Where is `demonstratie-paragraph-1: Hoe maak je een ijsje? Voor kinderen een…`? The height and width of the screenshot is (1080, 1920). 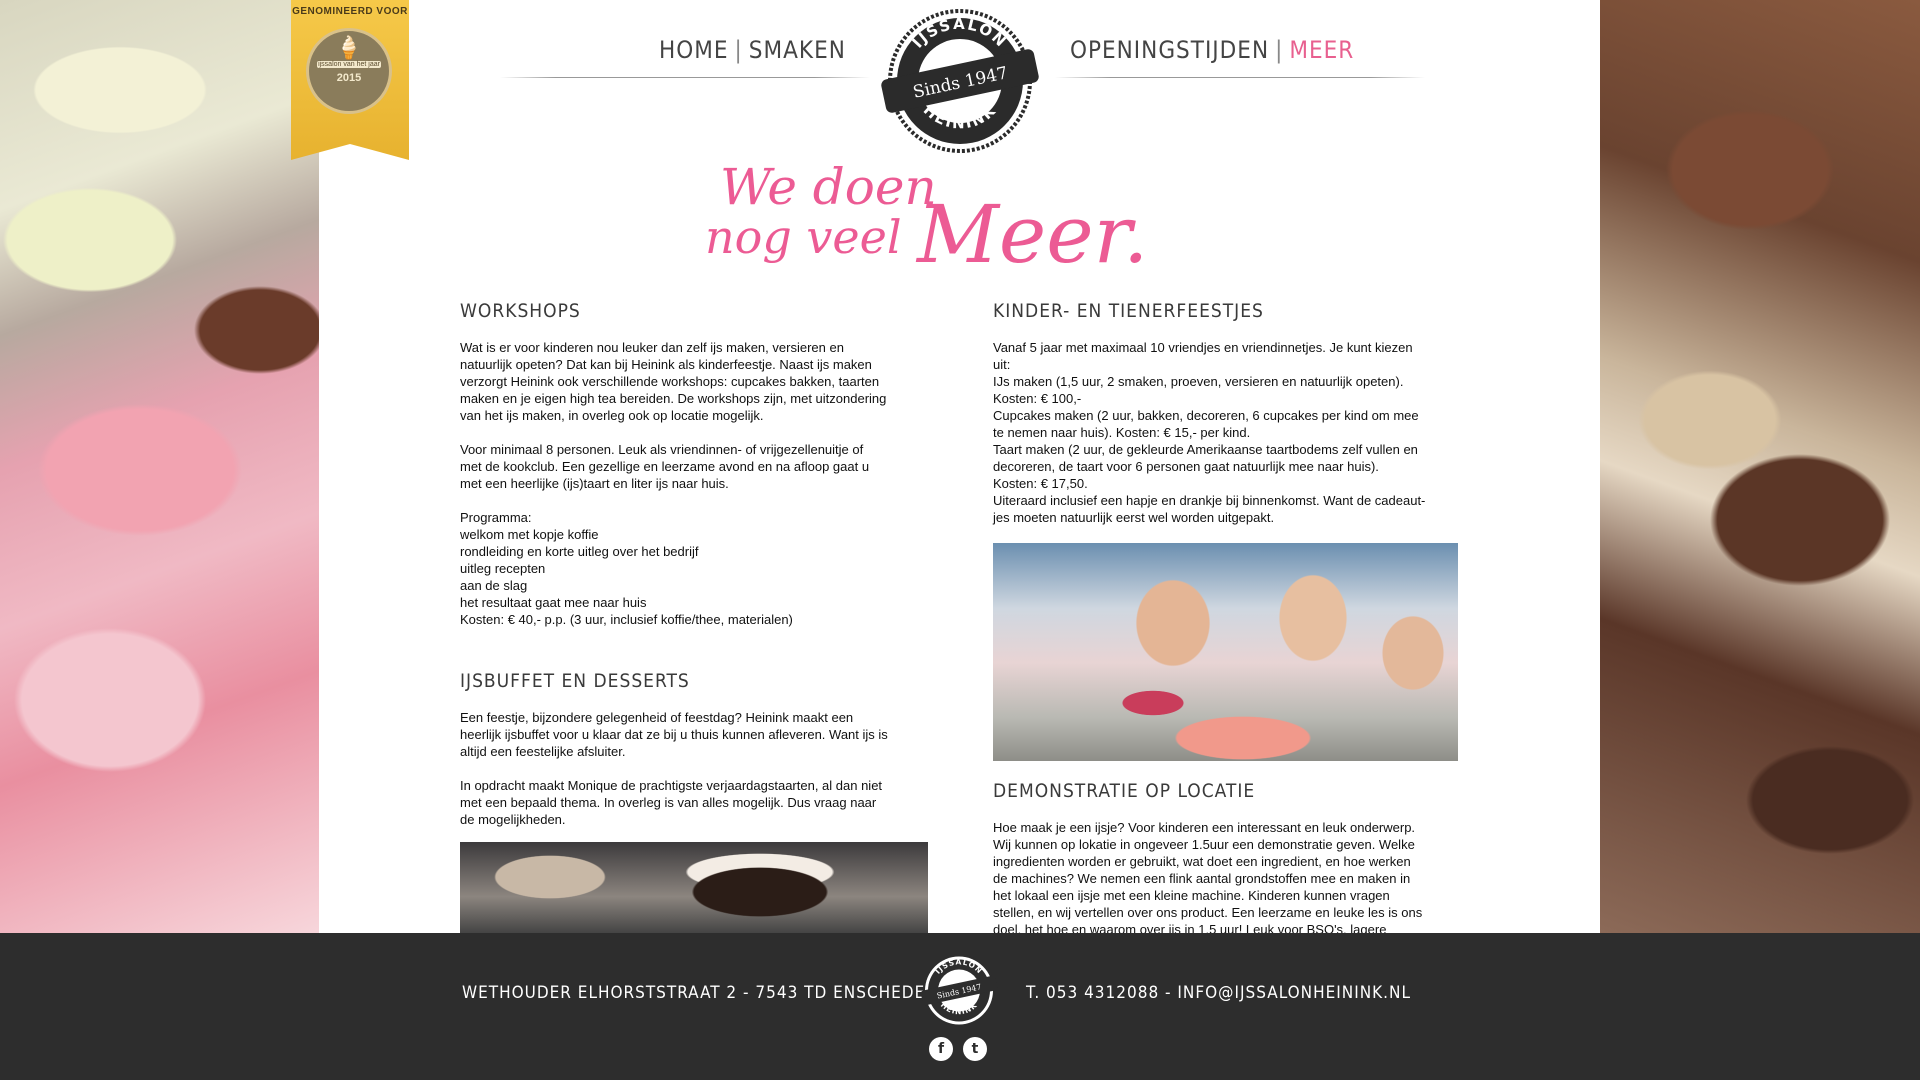
demonstratie-paragraph-1: Hoe maak je een ijsje? Voor kinderen een… is located at coordinates (1208, 876).